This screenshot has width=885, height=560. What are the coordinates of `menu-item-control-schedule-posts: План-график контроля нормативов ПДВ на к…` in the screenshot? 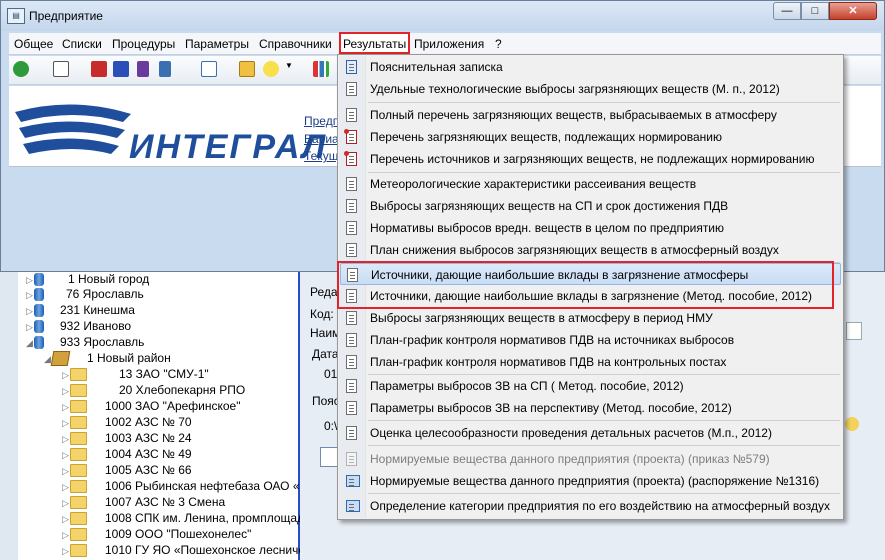 It's located at (590, 362).